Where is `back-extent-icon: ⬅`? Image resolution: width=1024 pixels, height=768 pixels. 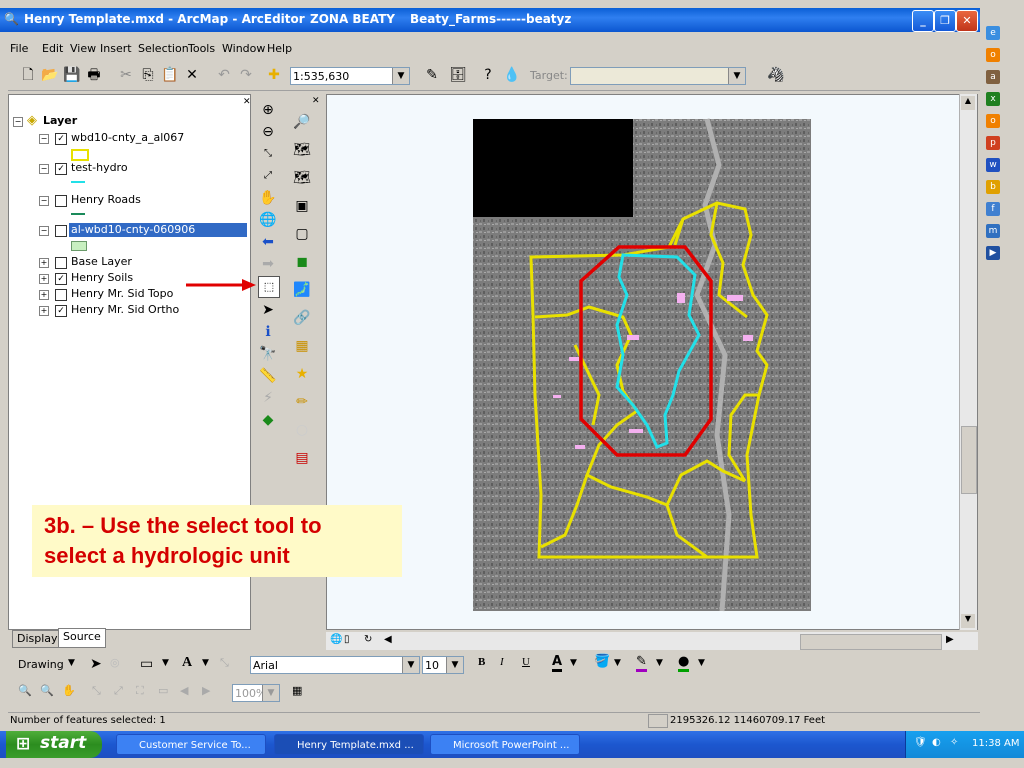
back-extent-icon: ⬅ is located at coordinates (268, 242).